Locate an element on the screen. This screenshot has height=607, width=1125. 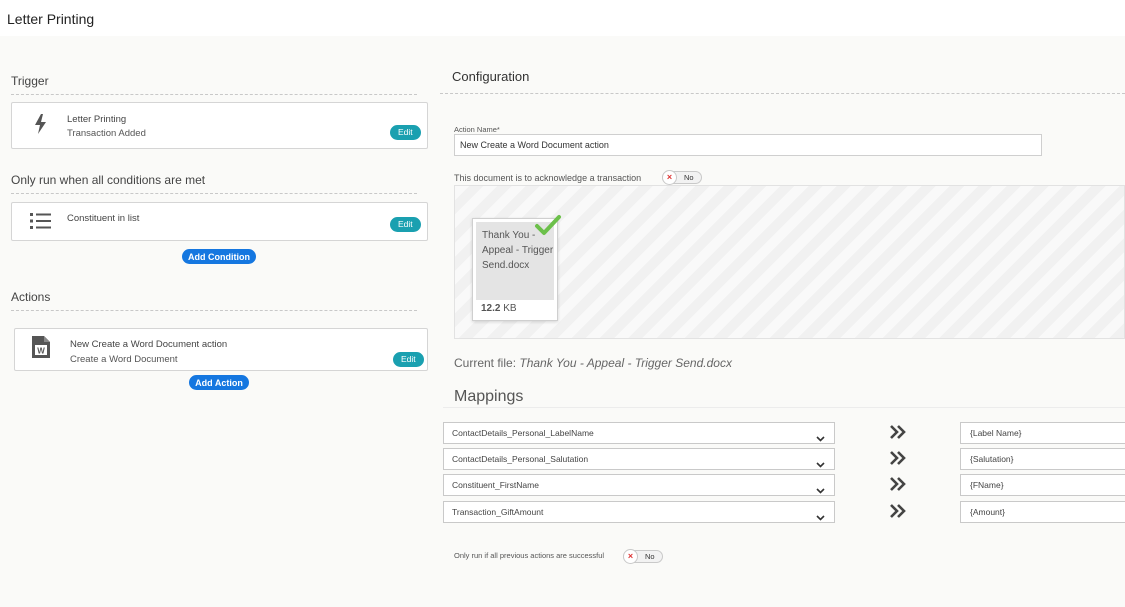
mapping-field-value: ContactDetails_Personal_Salutation is located at coordinates (520, 459).